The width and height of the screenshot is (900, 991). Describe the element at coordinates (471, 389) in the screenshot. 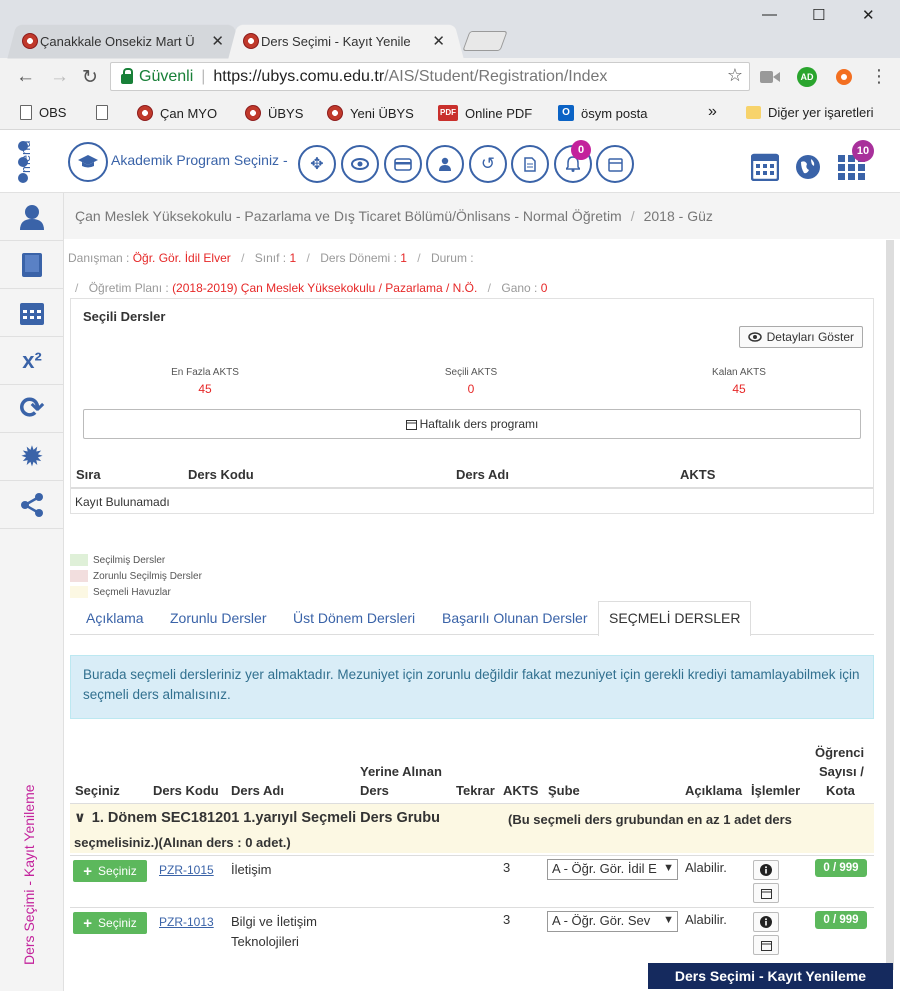

I see `selected-akts-value: 0` at that location.